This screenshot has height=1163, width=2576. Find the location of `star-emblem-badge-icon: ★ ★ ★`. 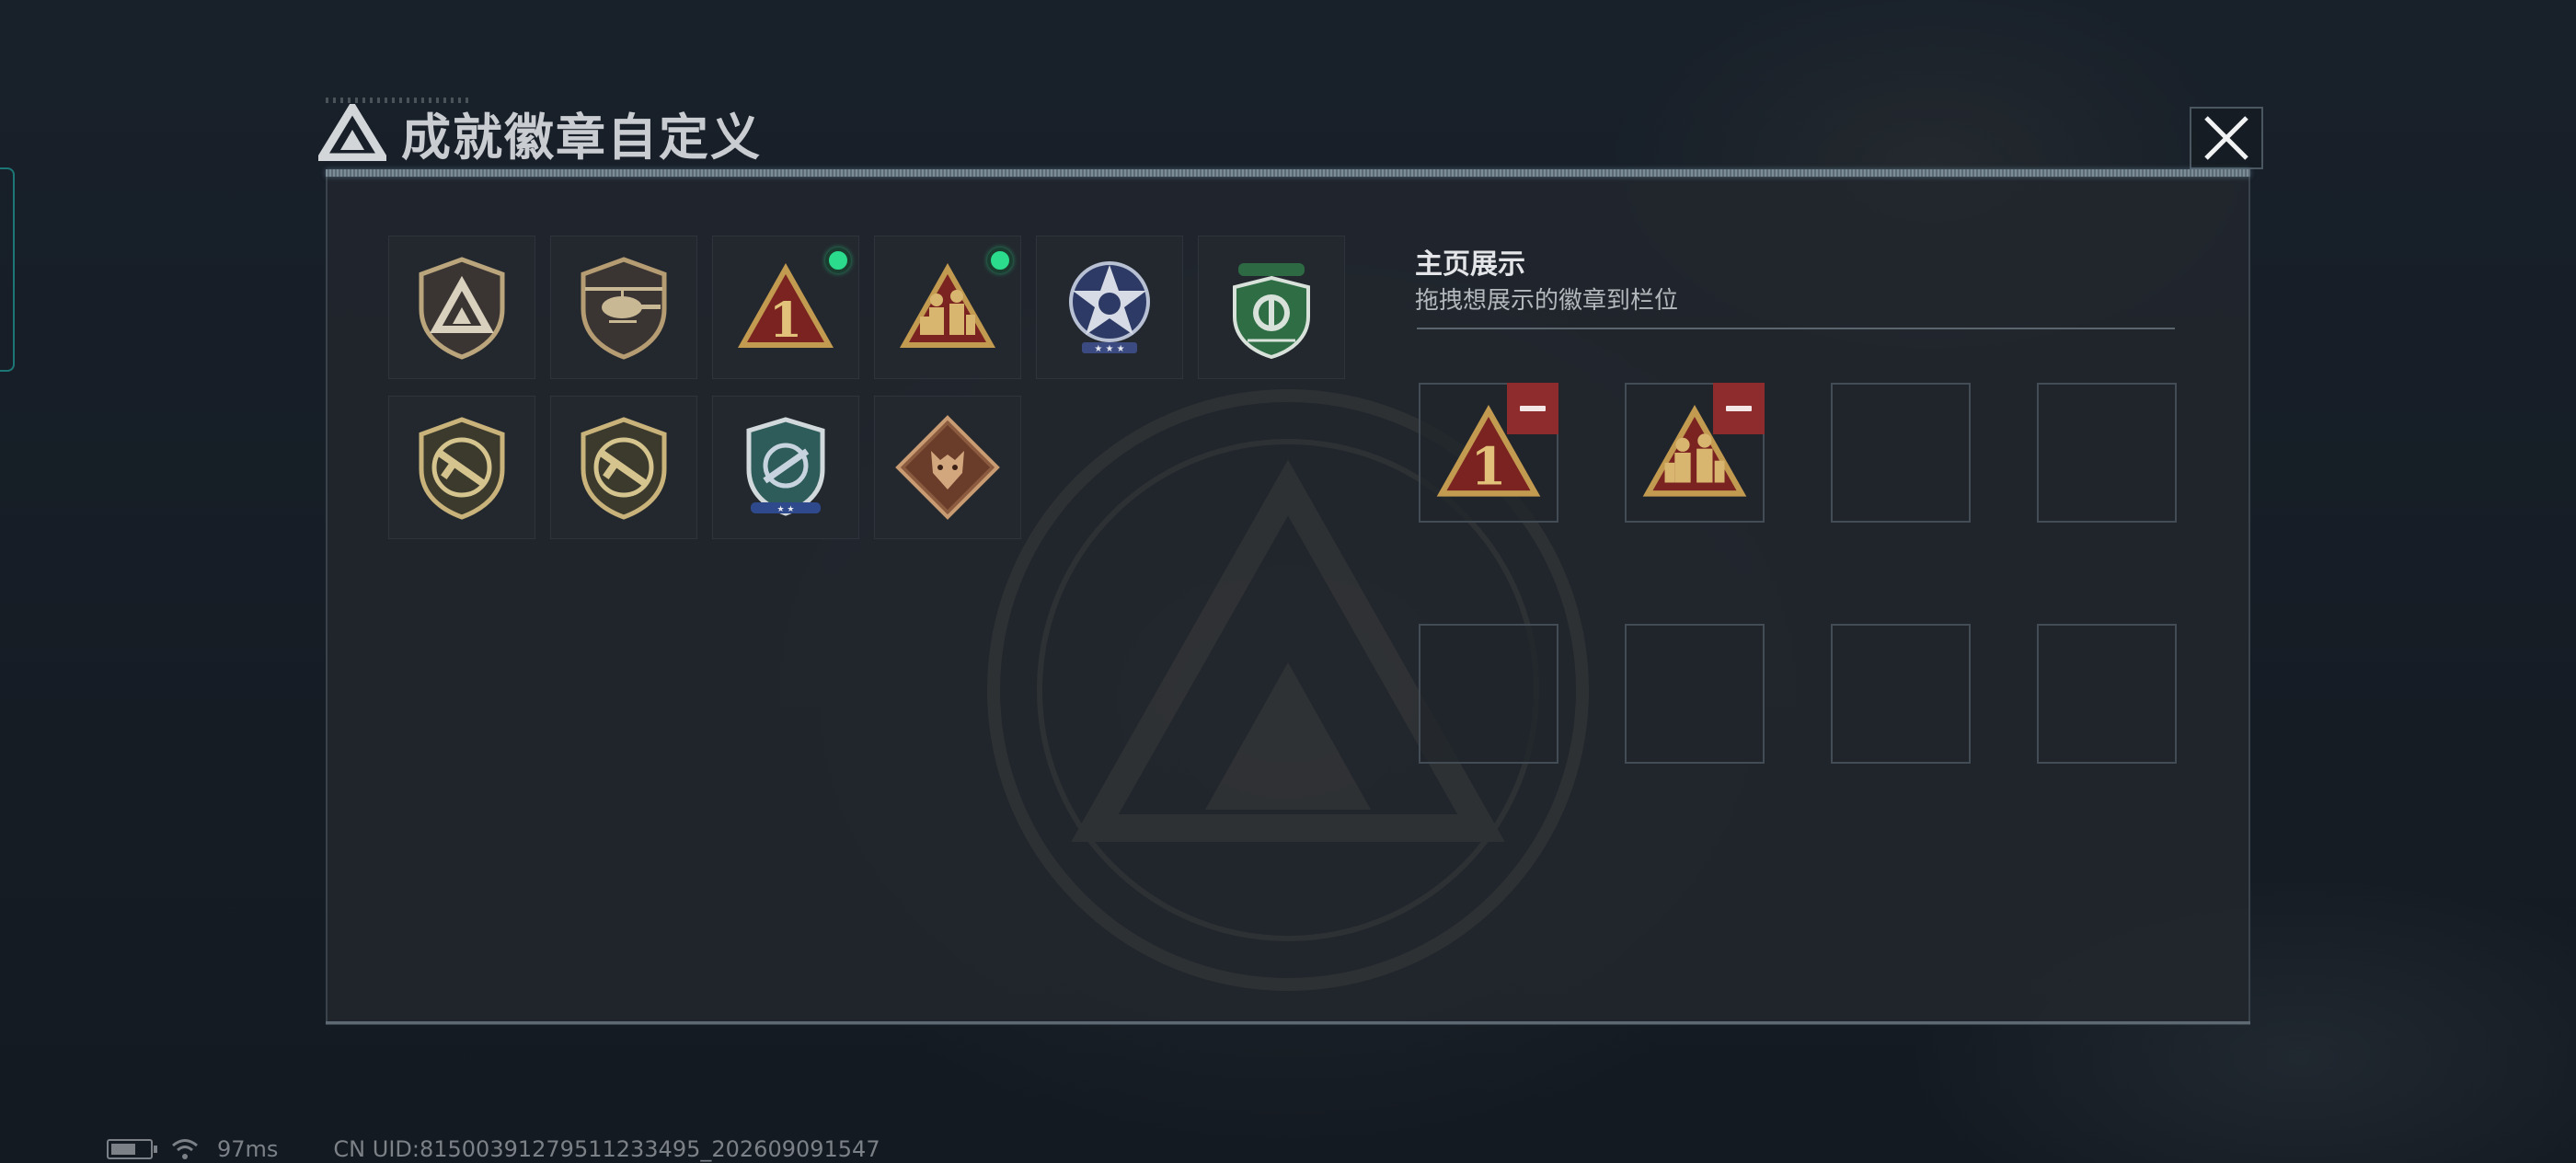

star-emblem-badge-icon: ★ ★ ★ is located at coordinates (1109, 307).